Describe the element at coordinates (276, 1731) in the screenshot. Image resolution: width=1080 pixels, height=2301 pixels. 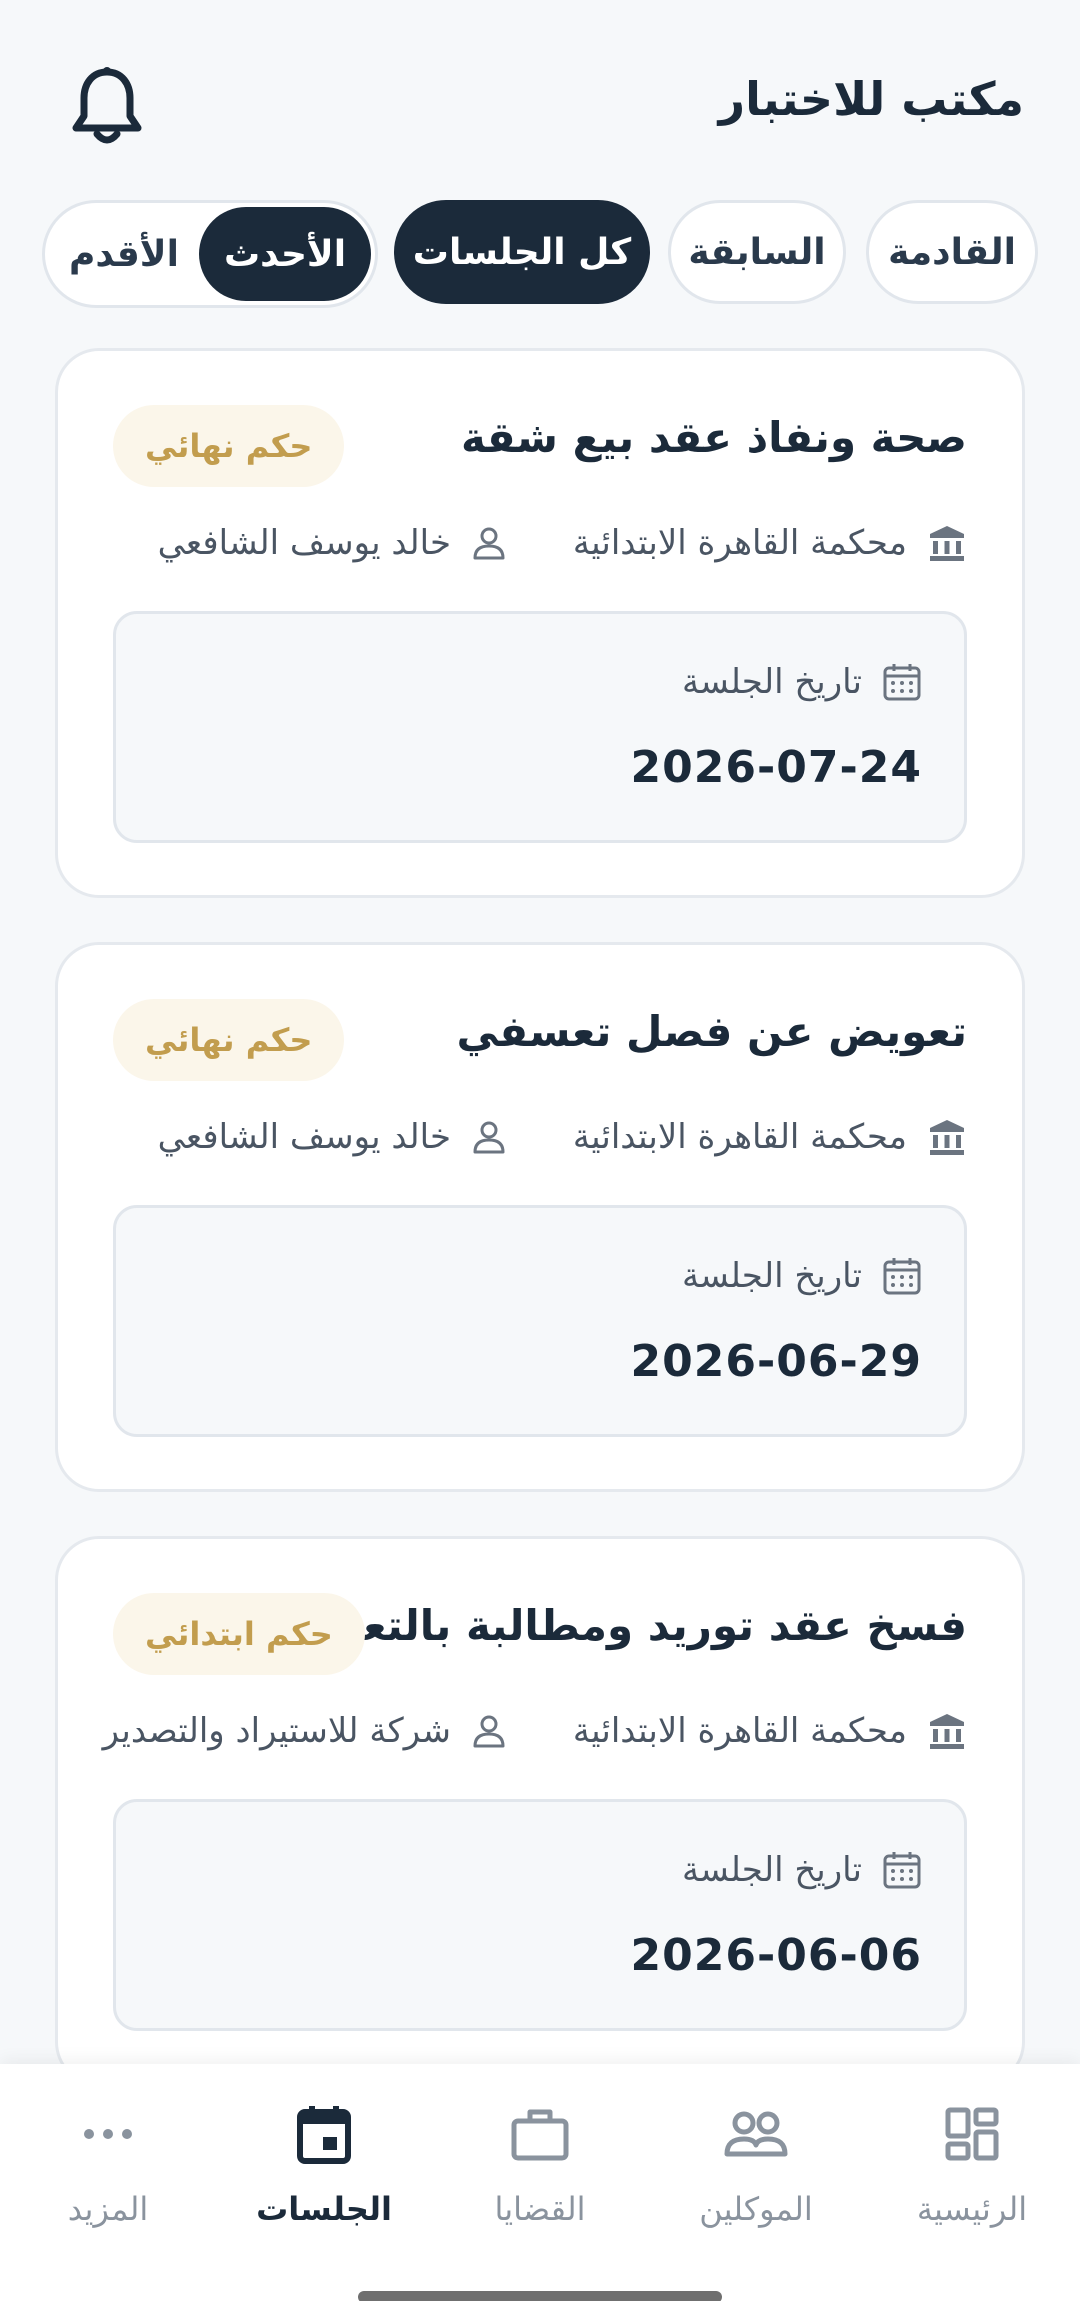
I see `client-name: شركة للاستيراد والتصدير` at that location.